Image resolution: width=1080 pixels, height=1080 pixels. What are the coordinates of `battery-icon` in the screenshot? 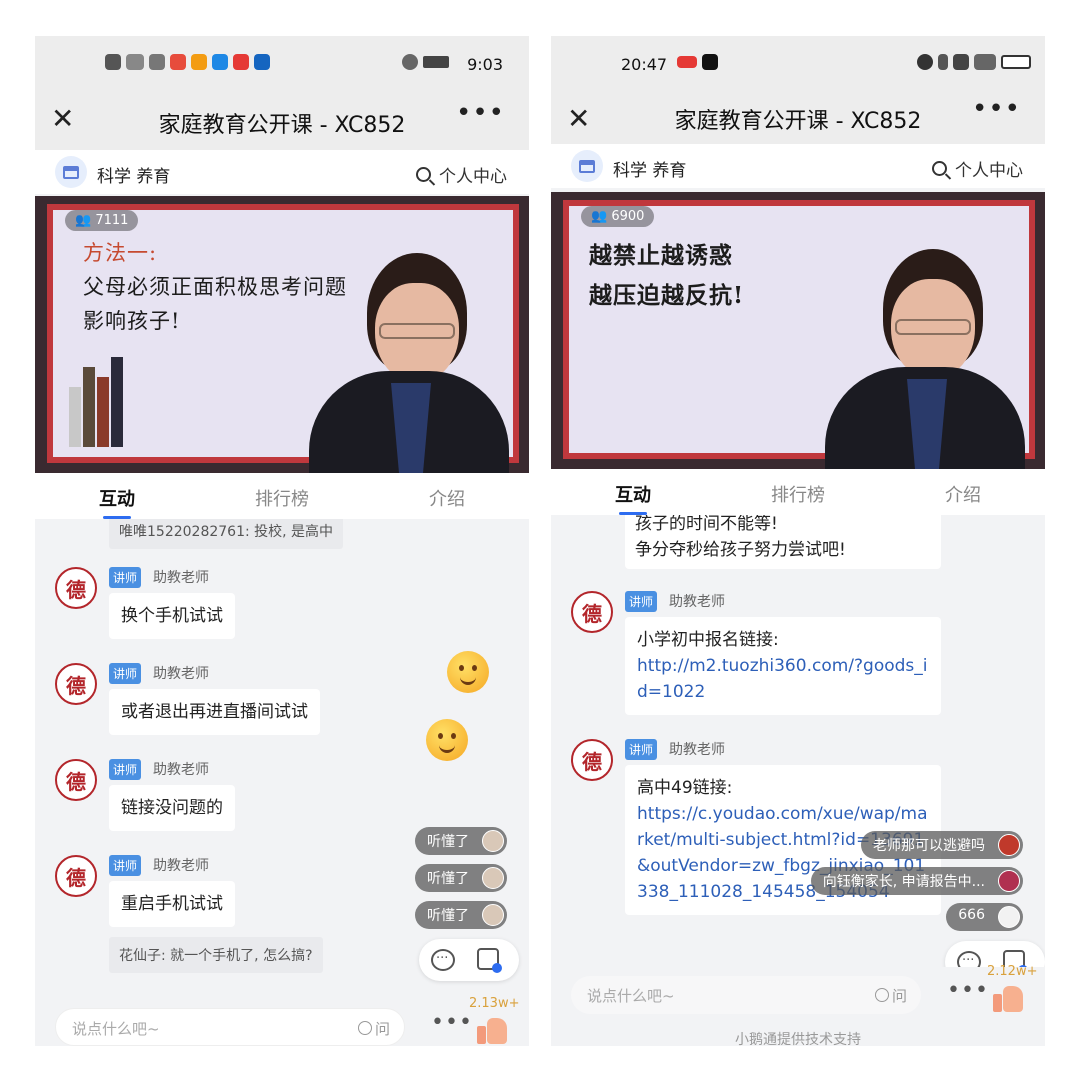 It's located at (1016, 62).